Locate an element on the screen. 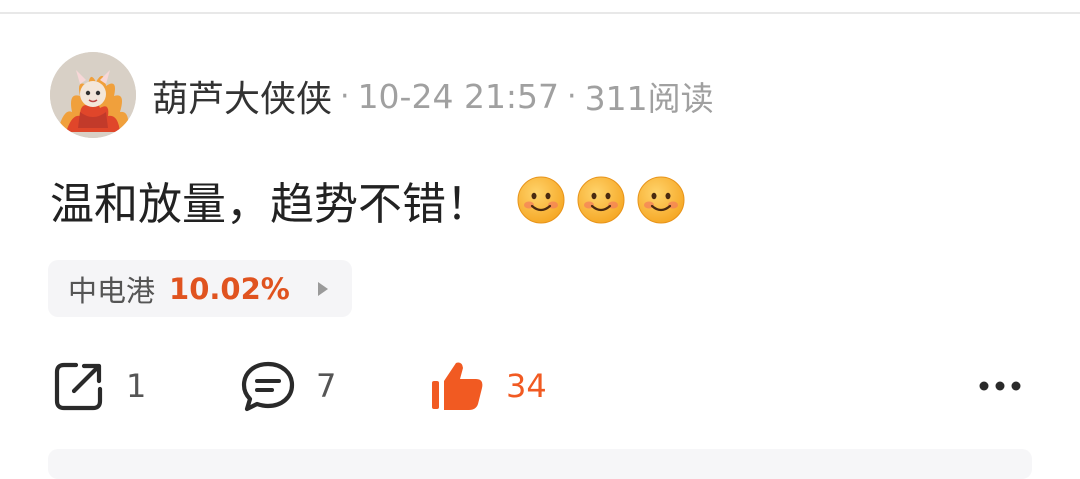 This screenshot has height=479, width=1080. share-button: 1 is located at coordinates (99, 386).